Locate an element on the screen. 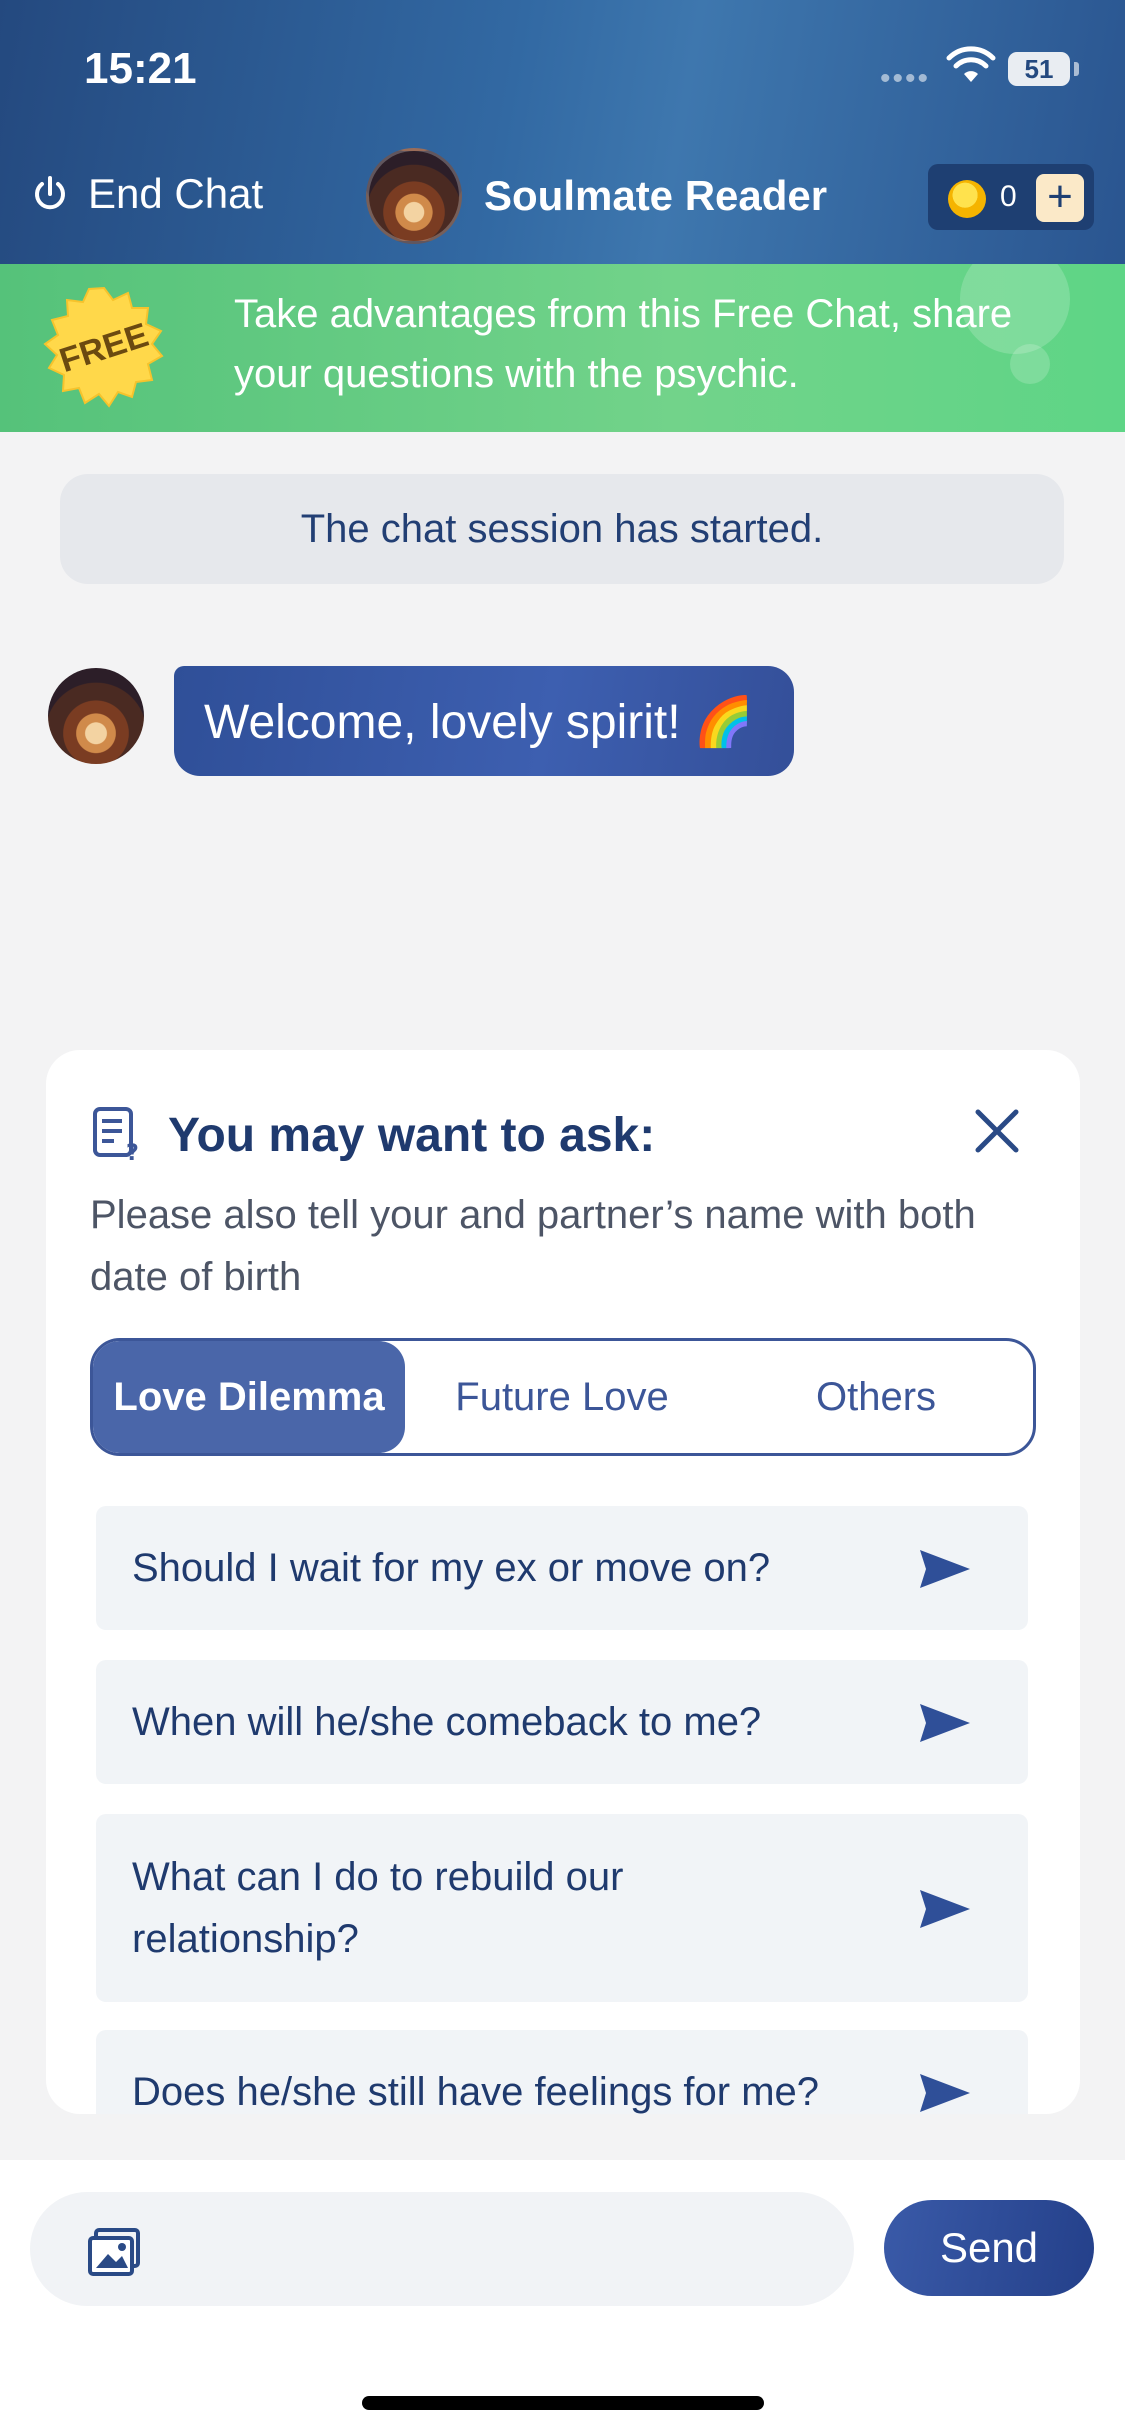 This screenshot has width=1125, height=2436. power-icon is located at coordinates (50, 193).